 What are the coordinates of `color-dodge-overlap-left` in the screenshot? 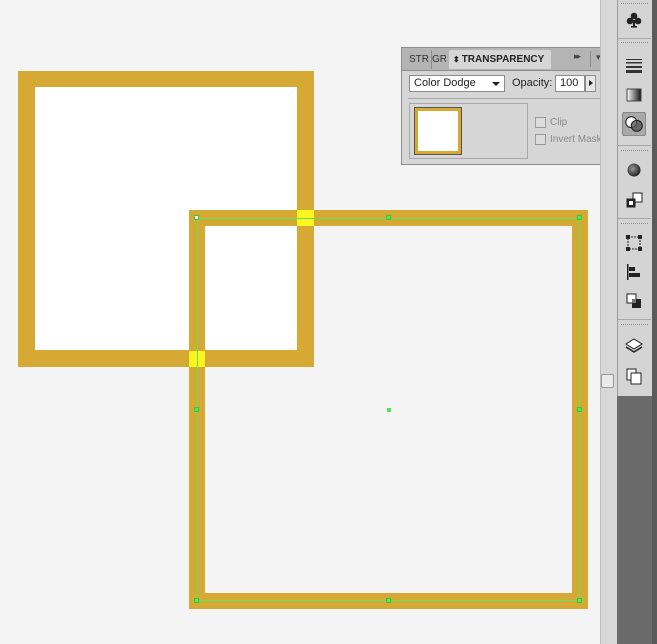 It's located at (197, 359).